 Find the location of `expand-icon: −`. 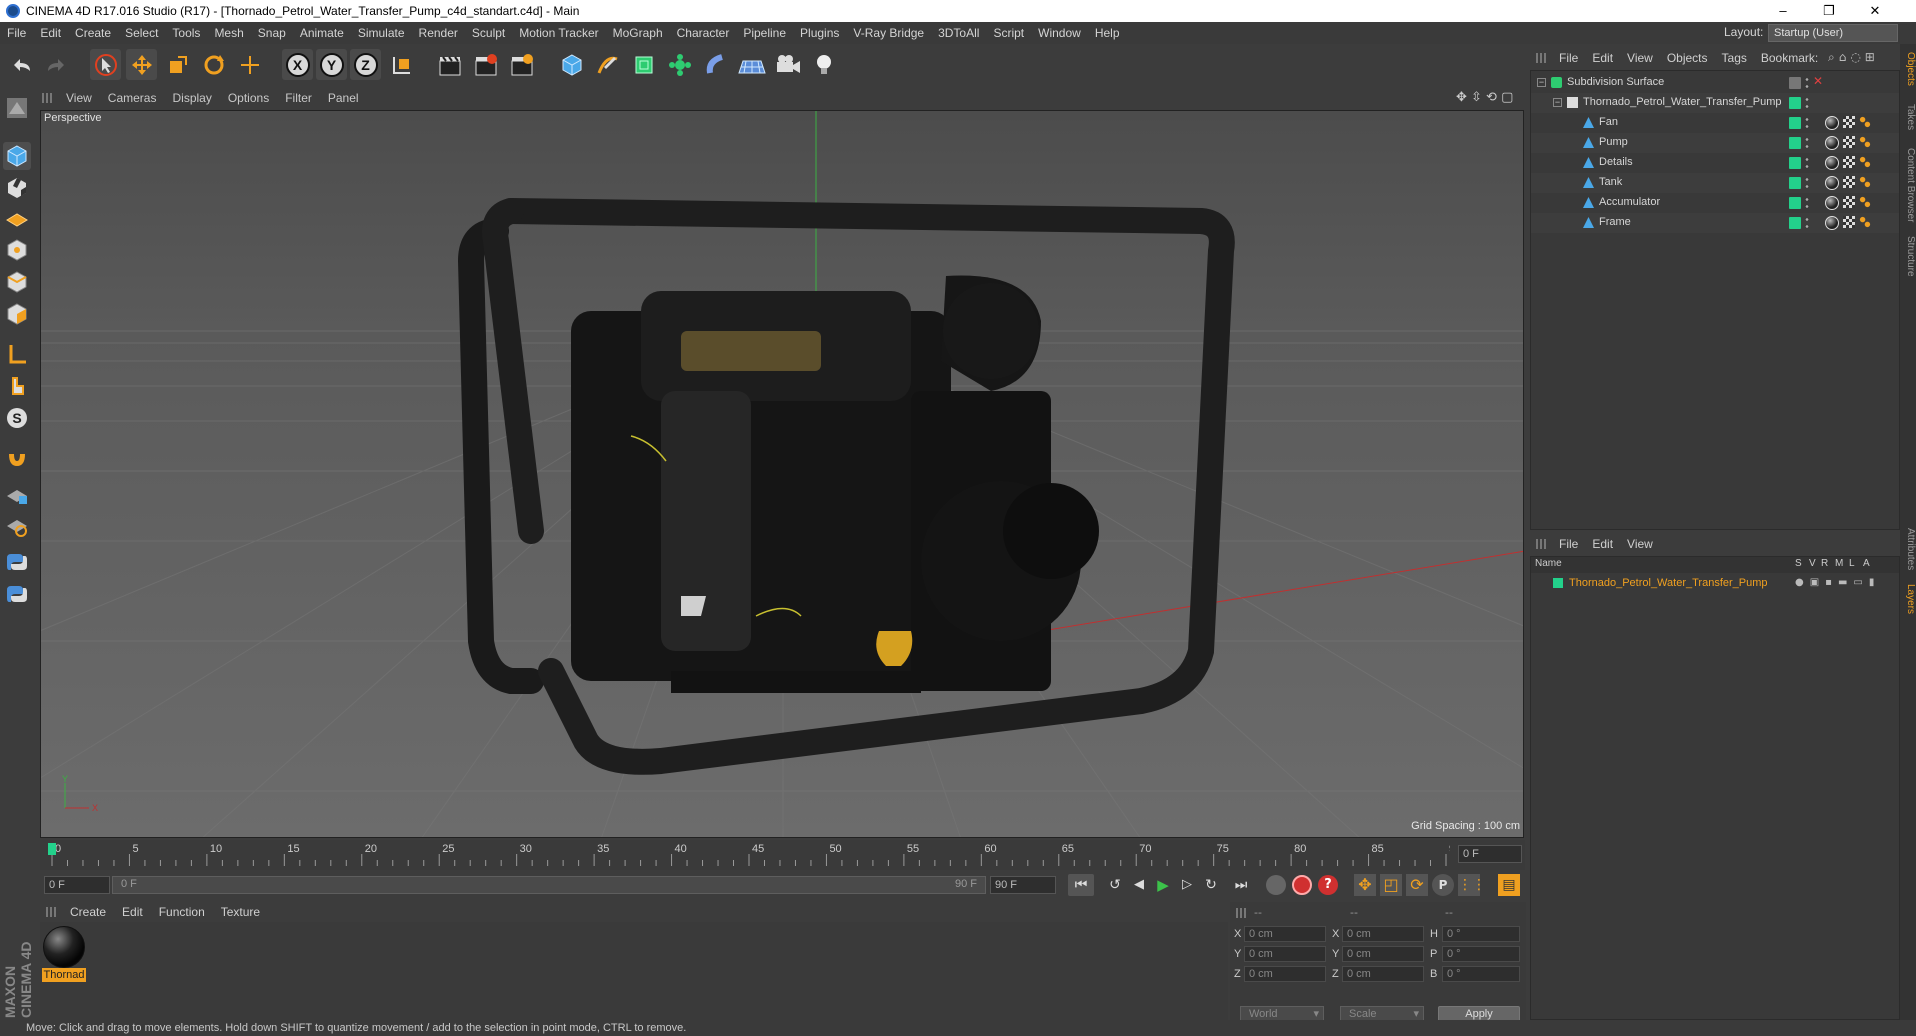

expand-icon: − is located at coordinates (1557, 102).